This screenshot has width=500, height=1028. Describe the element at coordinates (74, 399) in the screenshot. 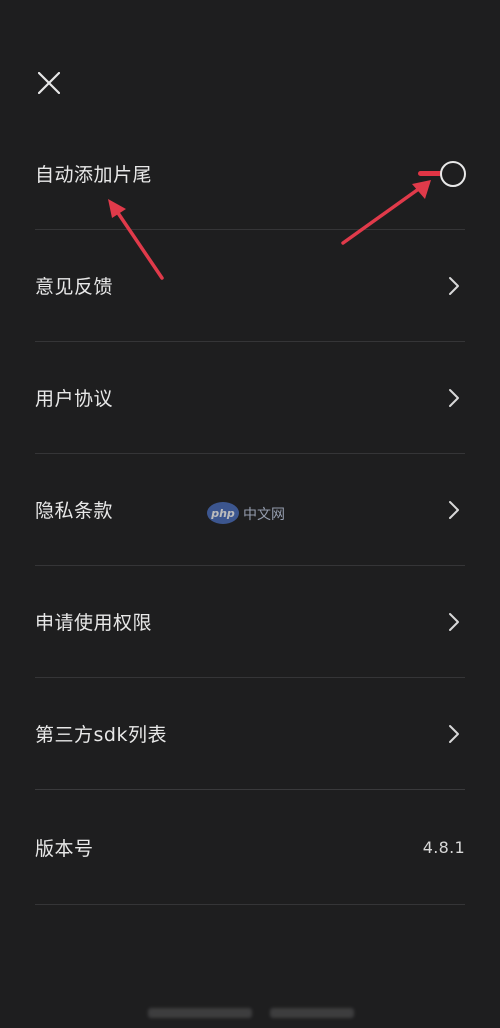

I see `setting-label-user-agreement: 用户协议` at that location.